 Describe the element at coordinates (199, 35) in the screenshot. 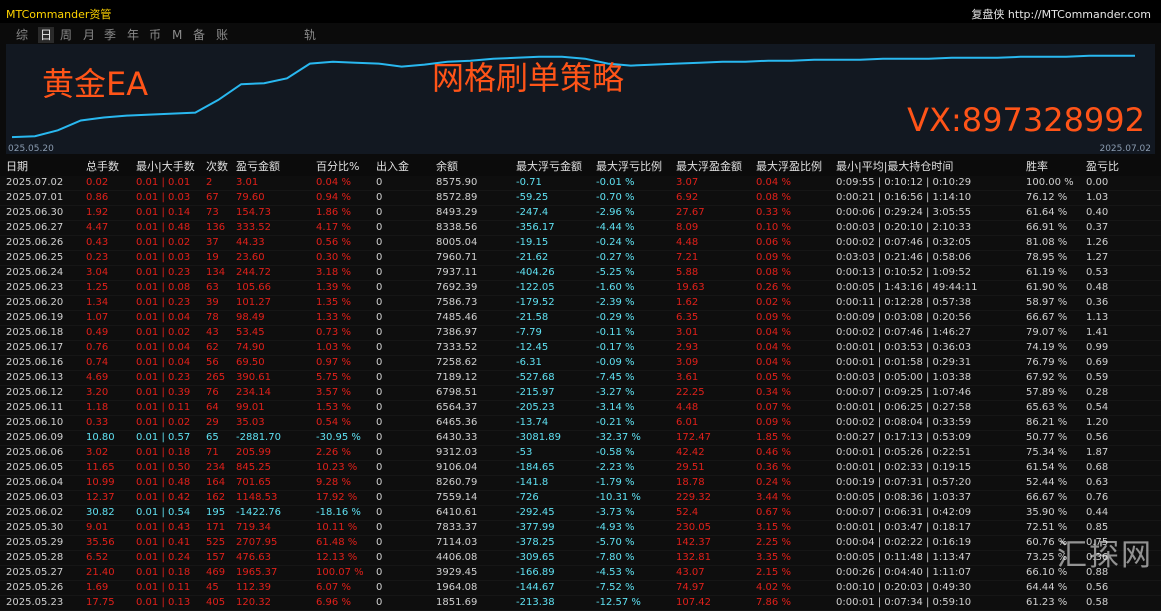

I see `tab-8: 备` at that location.